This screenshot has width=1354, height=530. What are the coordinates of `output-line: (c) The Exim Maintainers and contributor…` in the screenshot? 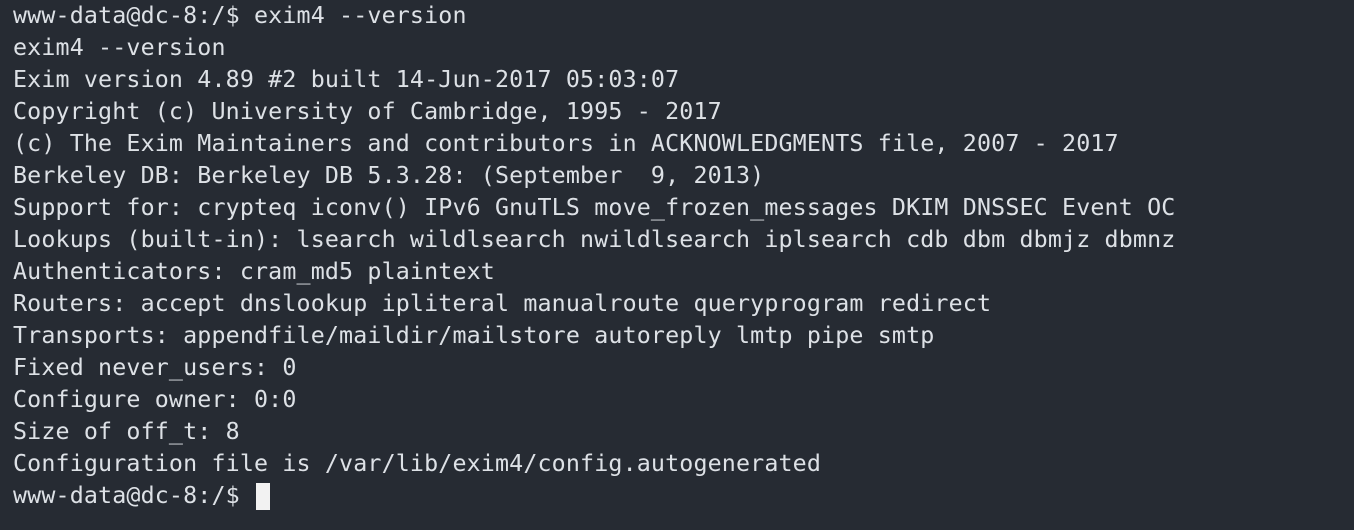 It's located at (566, 143).